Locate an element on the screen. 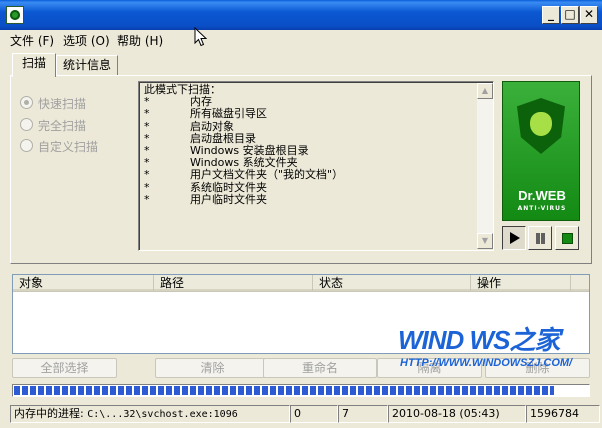 The height and width of the screenshot is (428, 602). progress-fill is located at coordinates (284, 390).